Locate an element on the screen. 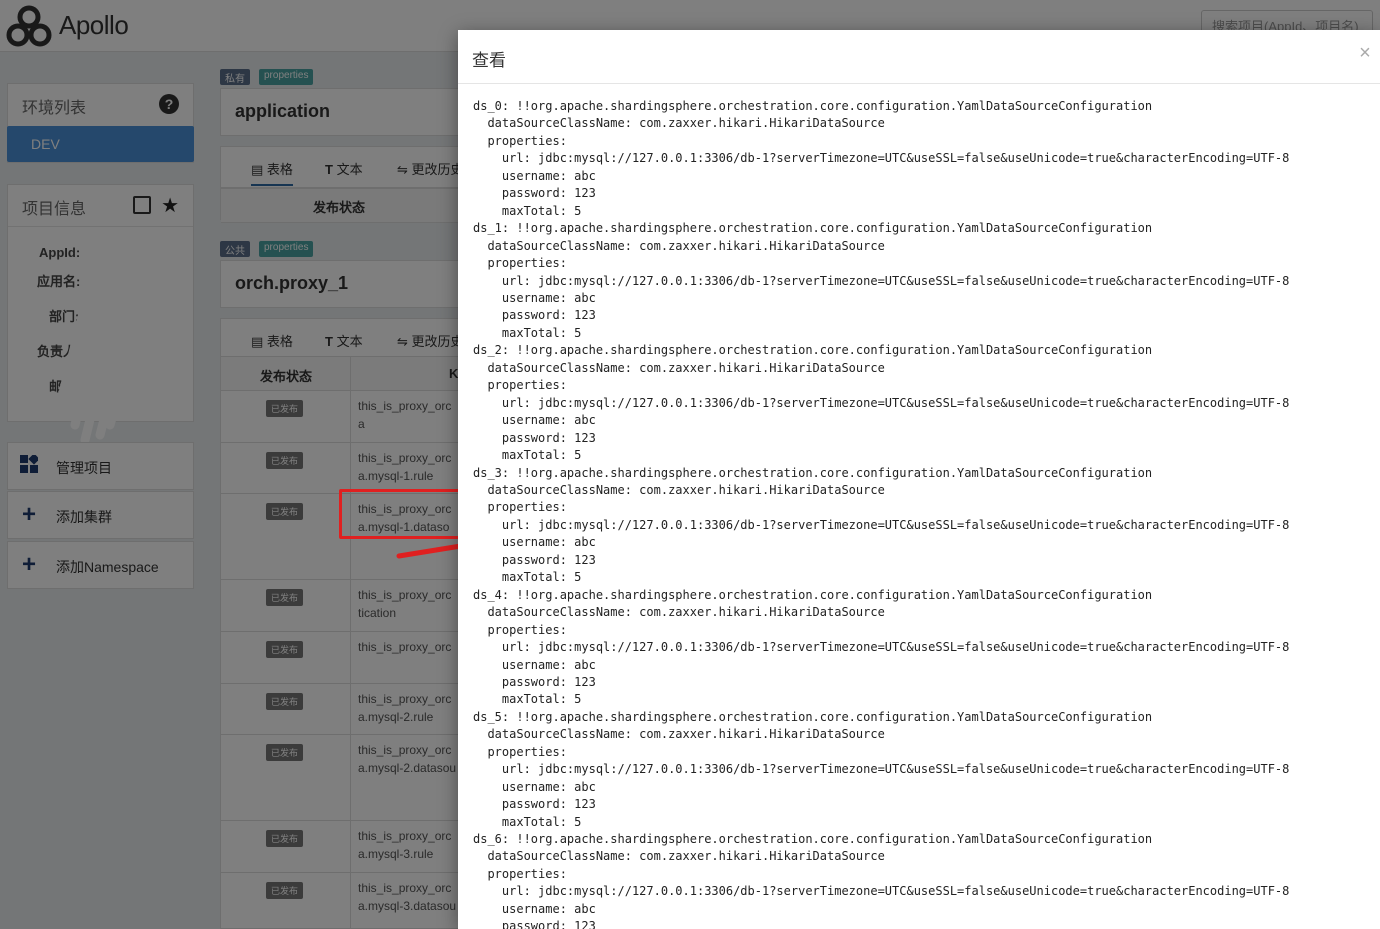 The image size is (1380, 929). close-icon: × is located at coordinates (1365, 53).